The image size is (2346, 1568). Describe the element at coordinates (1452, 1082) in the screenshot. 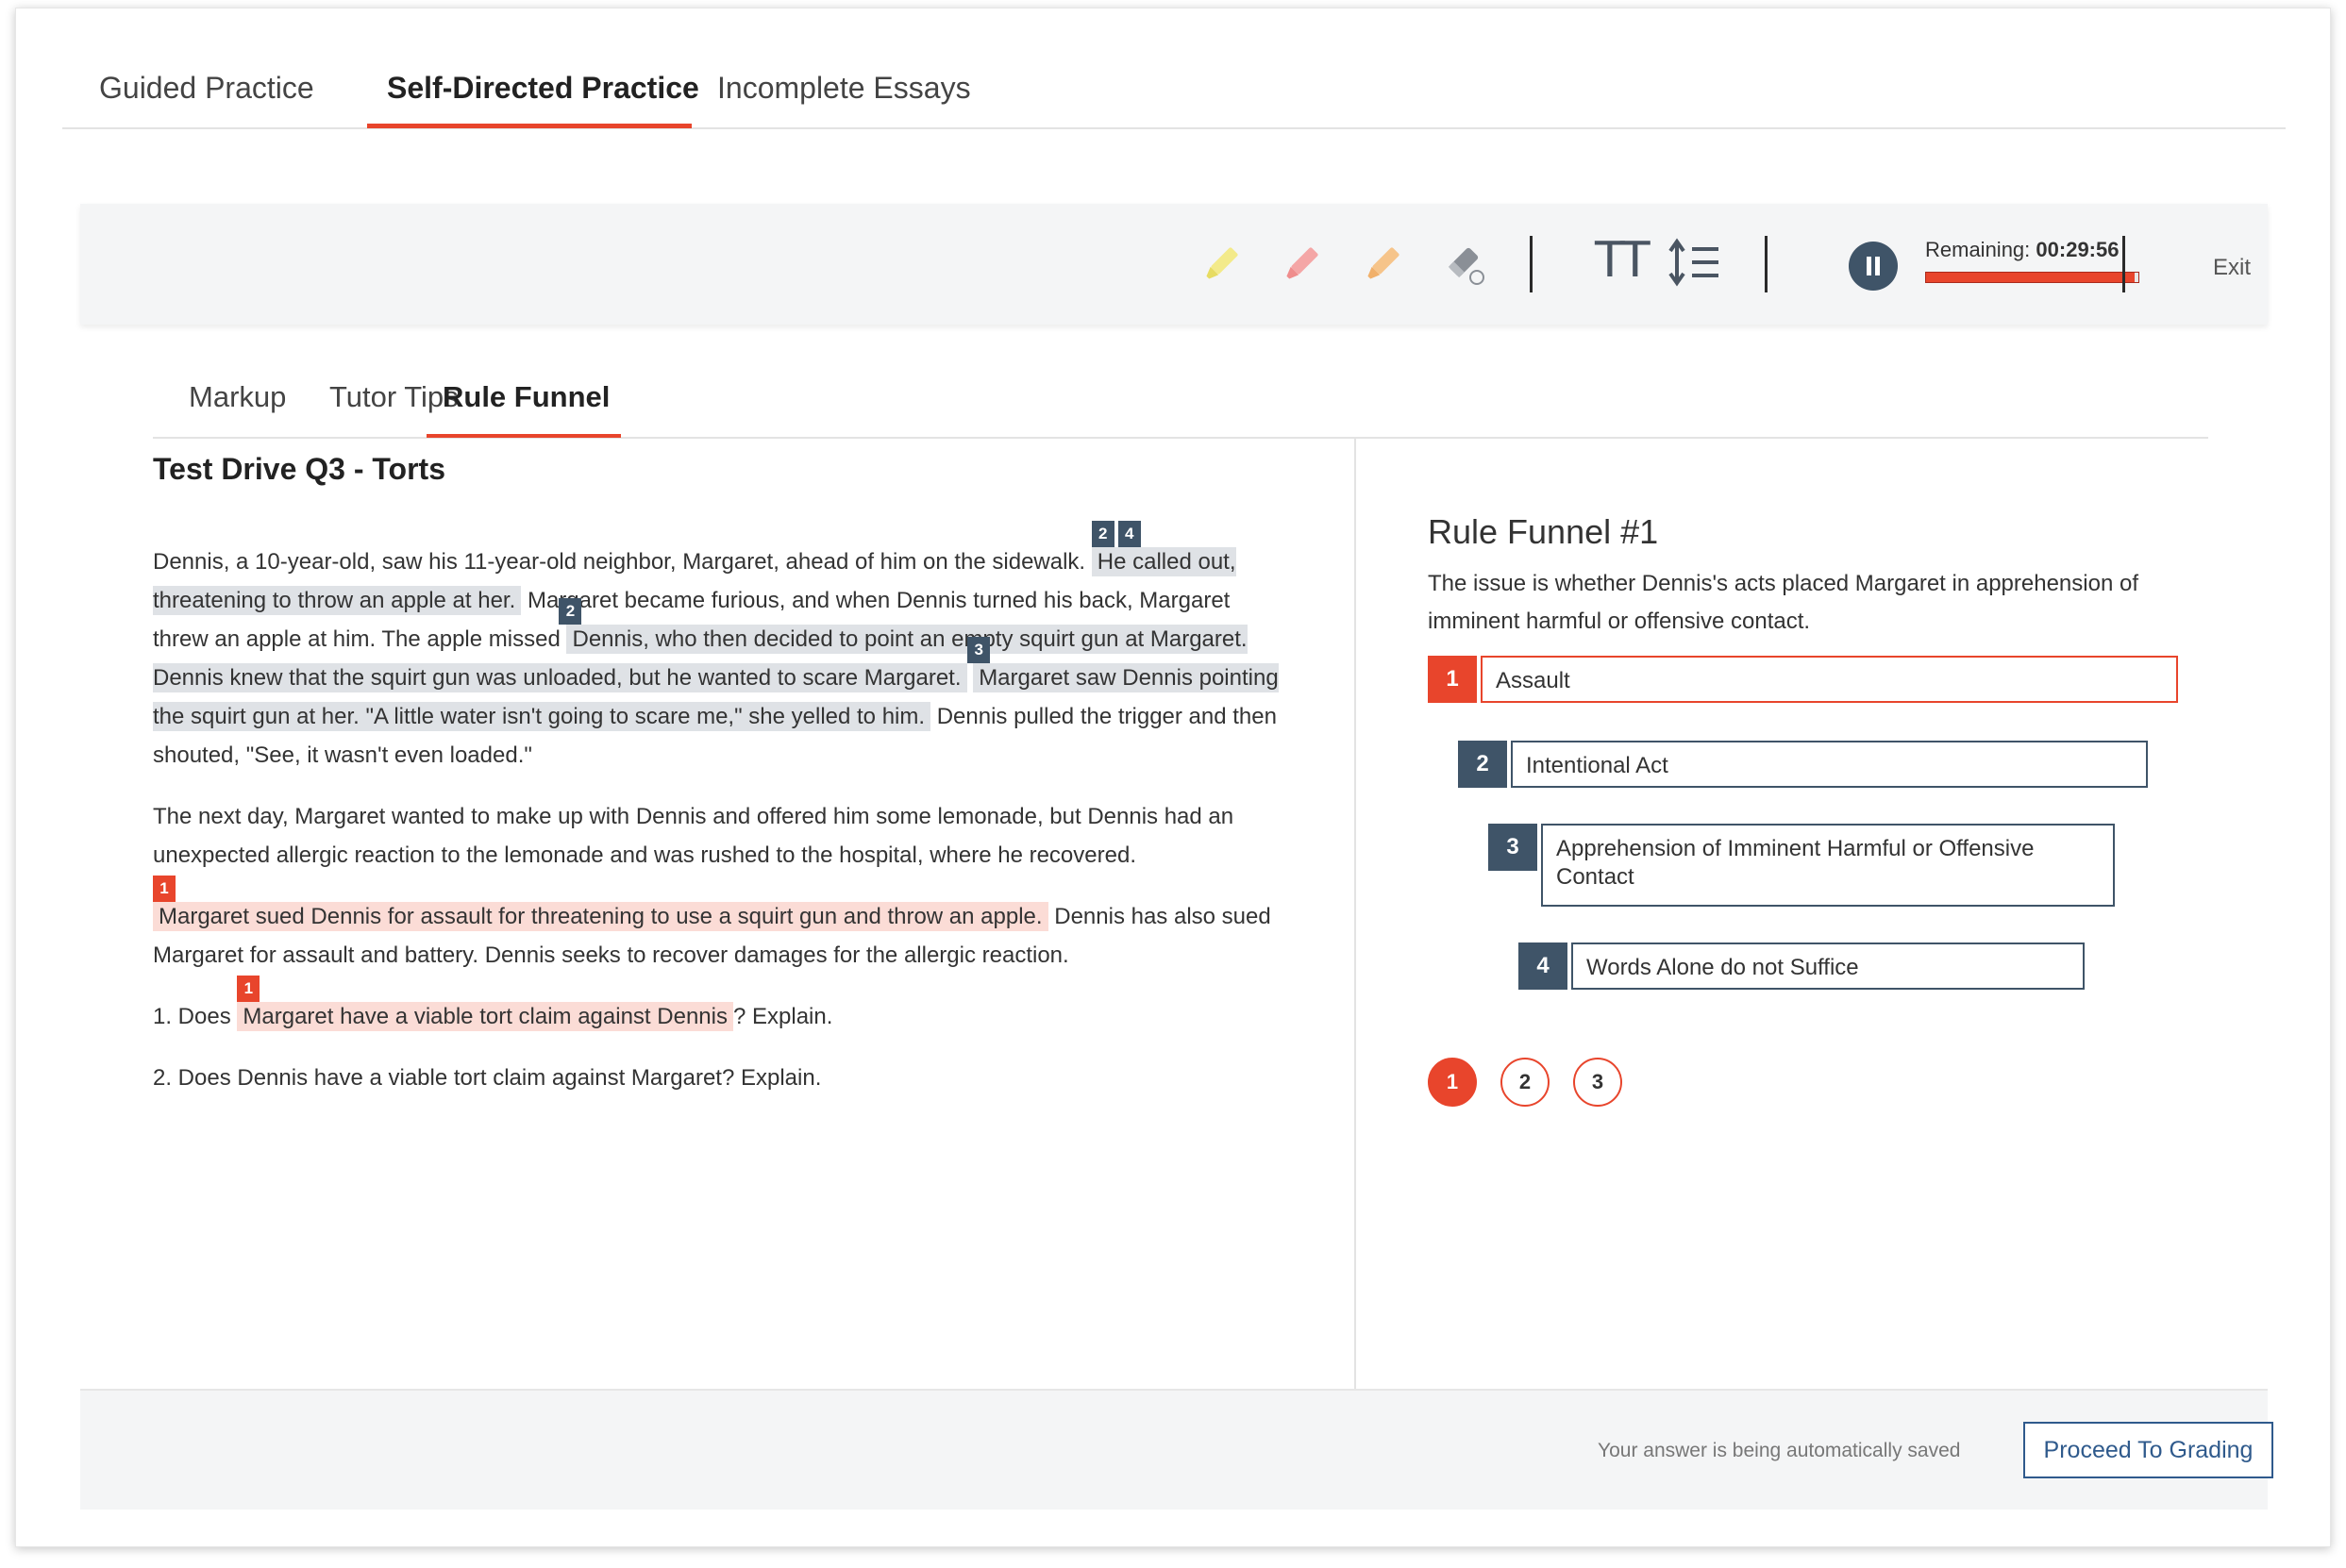

I see `funnel-page-1: 1` at that location.